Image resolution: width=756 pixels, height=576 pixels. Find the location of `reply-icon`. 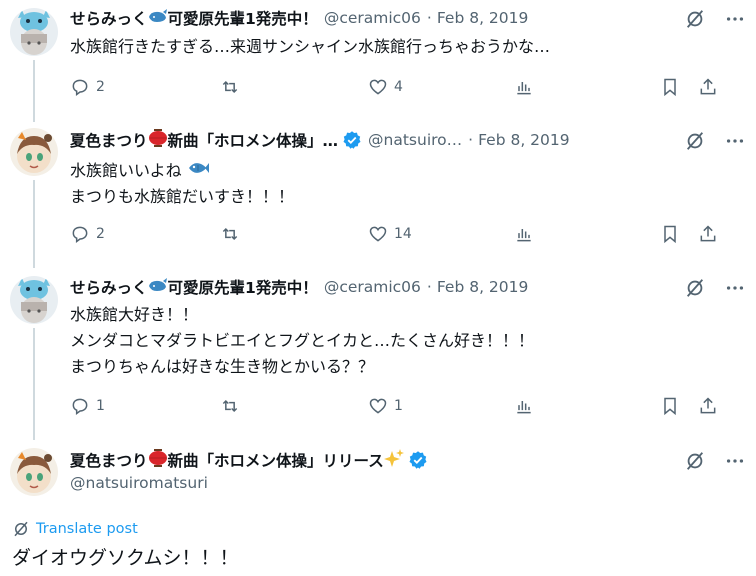

reply-icon is located at coordinates (80, 234).